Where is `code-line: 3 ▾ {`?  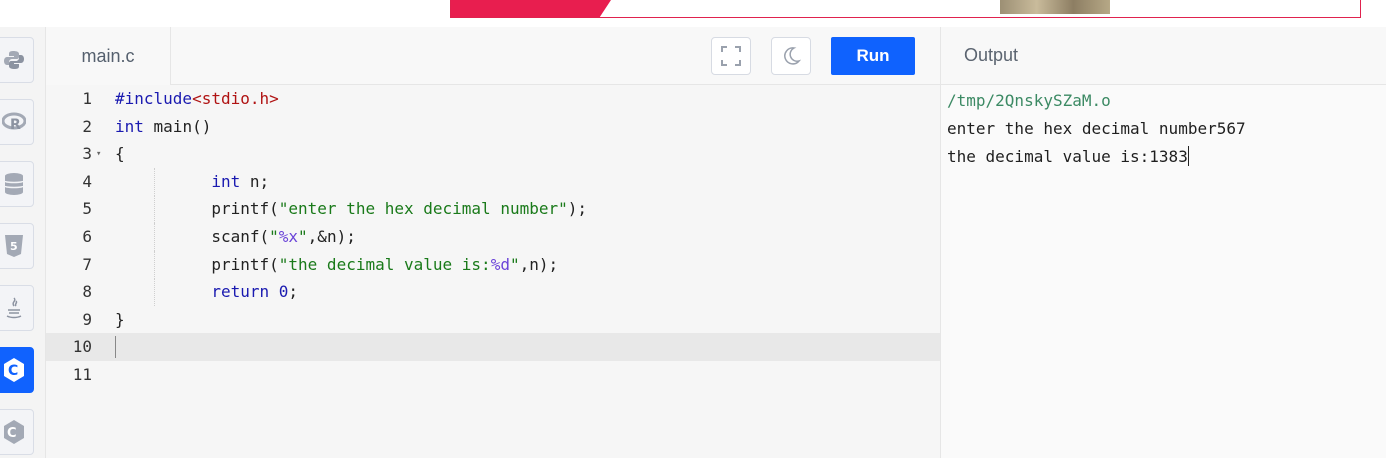
code-line: 3 ▾ { is located at coordinates (493, 154).